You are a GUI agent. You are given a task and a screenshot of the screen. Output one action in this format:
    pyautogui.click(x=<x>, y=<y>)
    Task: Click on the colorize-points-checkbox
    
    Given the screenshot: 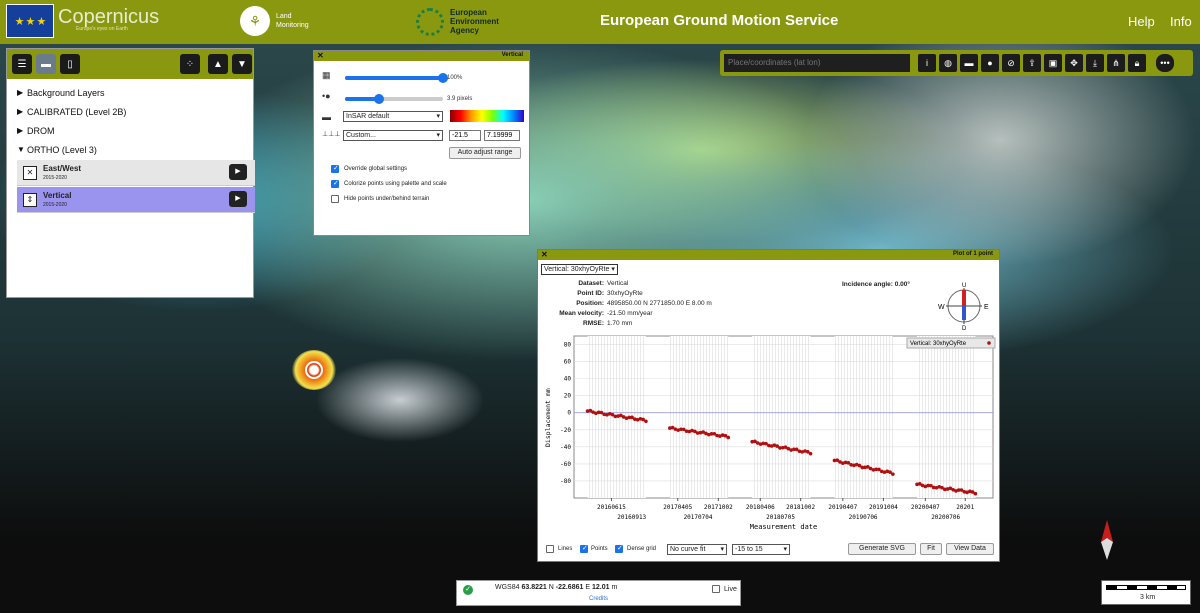 What is the action you would take?
    pyautogui.click(x=335, y=183)
    